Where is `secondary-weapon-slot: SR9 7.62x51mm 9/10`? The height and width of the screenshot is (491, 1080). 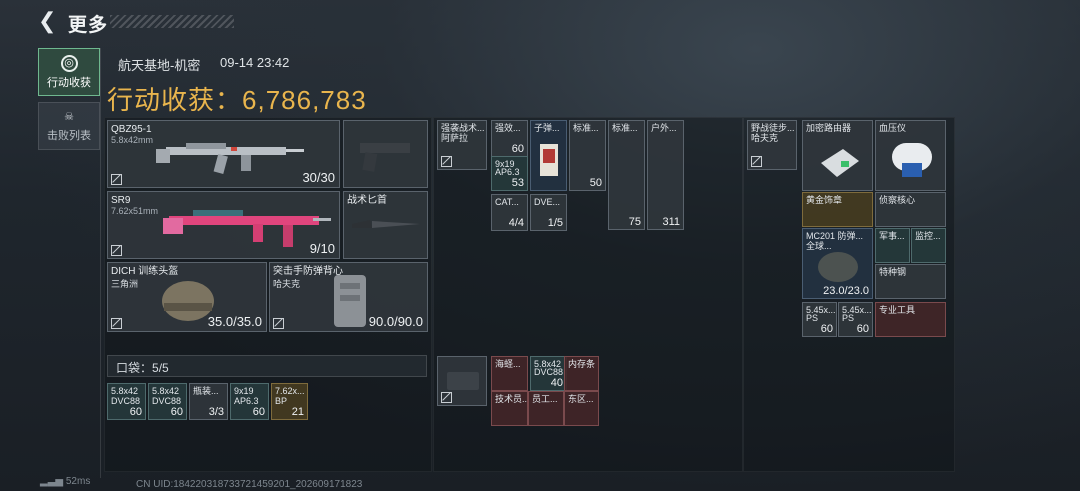
secondary-weapon-slot: SR9 7.62x51mm 9/10 is located at coordinates (223, 225).